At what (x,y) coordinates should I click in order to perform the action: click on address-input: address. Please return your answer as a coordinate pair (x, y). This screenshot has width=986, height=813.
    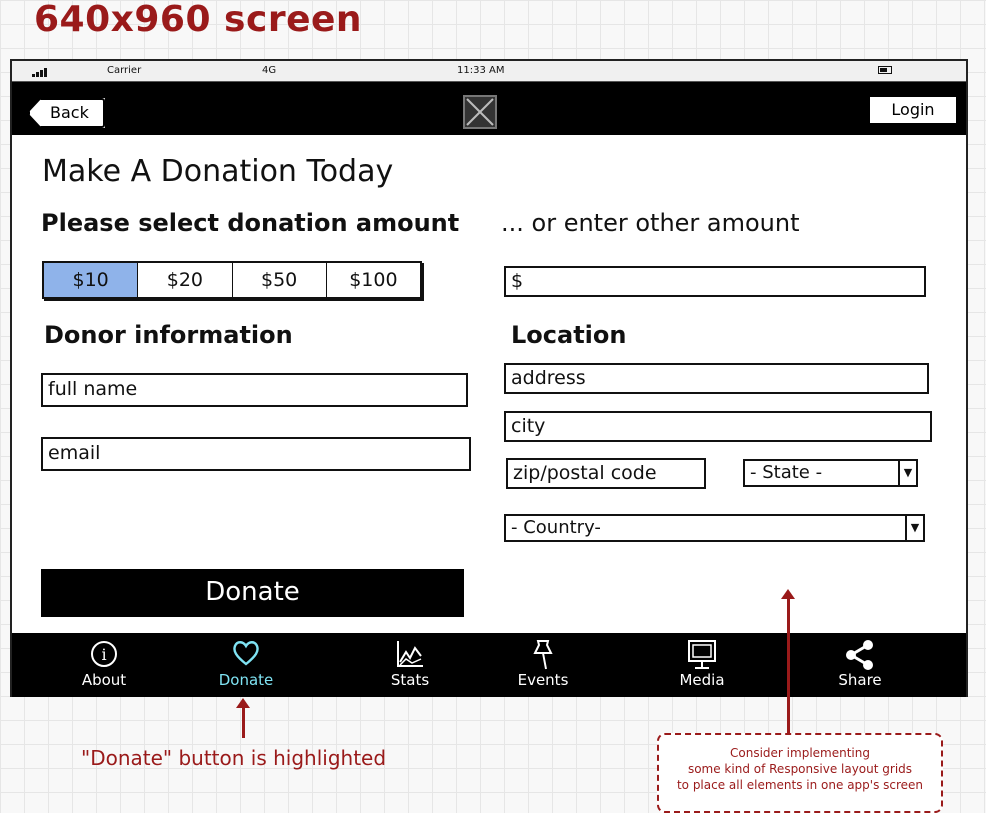
    Looking at the image, I should click on (716, 378).